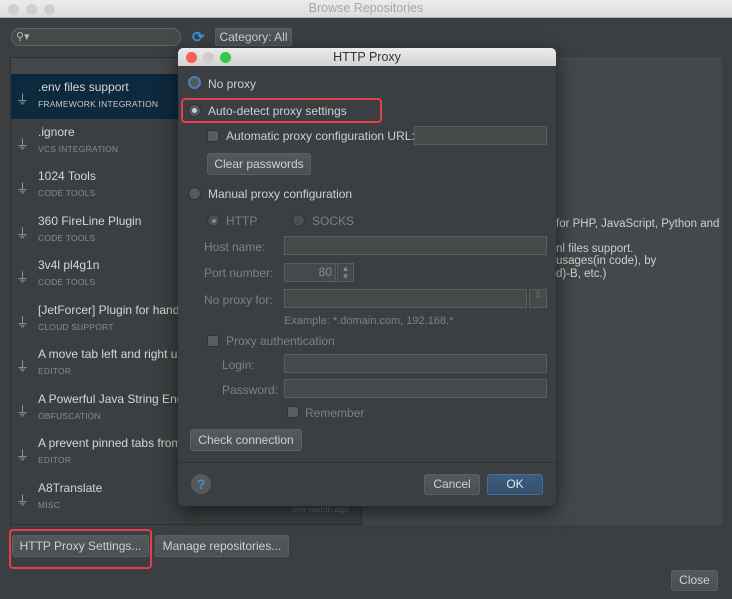 The image size is (732, 599). What do you see at coordinates (198, 37) in the screenshot?
I see `refresh-icon: ⟳` at bounding box center [198, 37].